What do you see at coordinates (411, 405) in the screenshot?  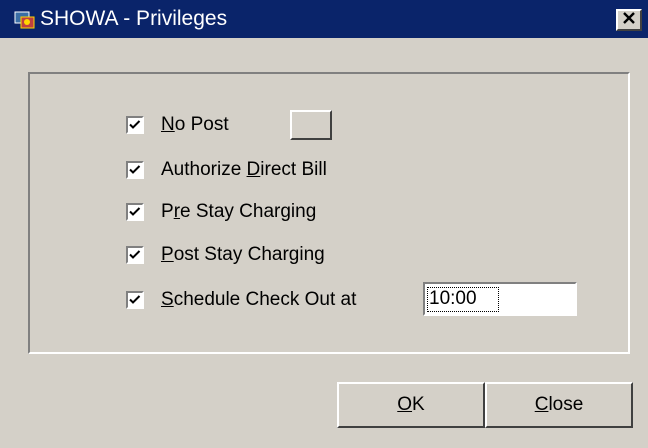 I see `ok-button: OK` at bounding box center [411, 405].